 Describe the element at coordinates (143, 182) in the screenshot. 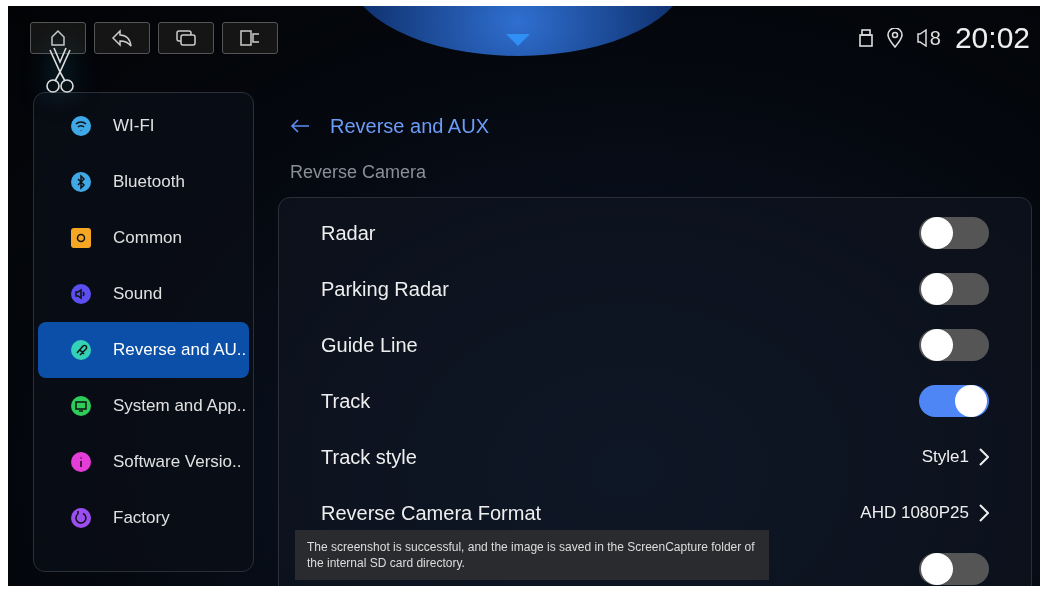

I see `sidebar-item: Bluetooth` at that location.